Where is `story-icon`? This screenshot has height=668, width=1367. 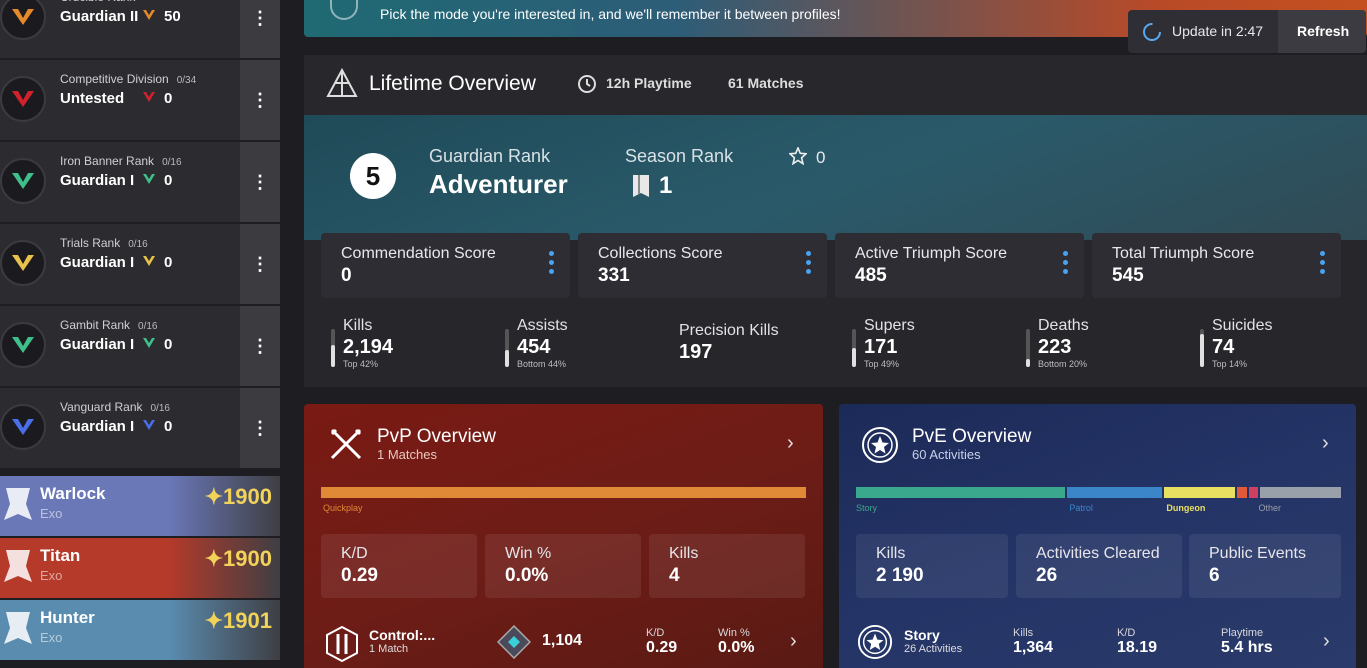
story-icon is located at coordinates (875, 642).